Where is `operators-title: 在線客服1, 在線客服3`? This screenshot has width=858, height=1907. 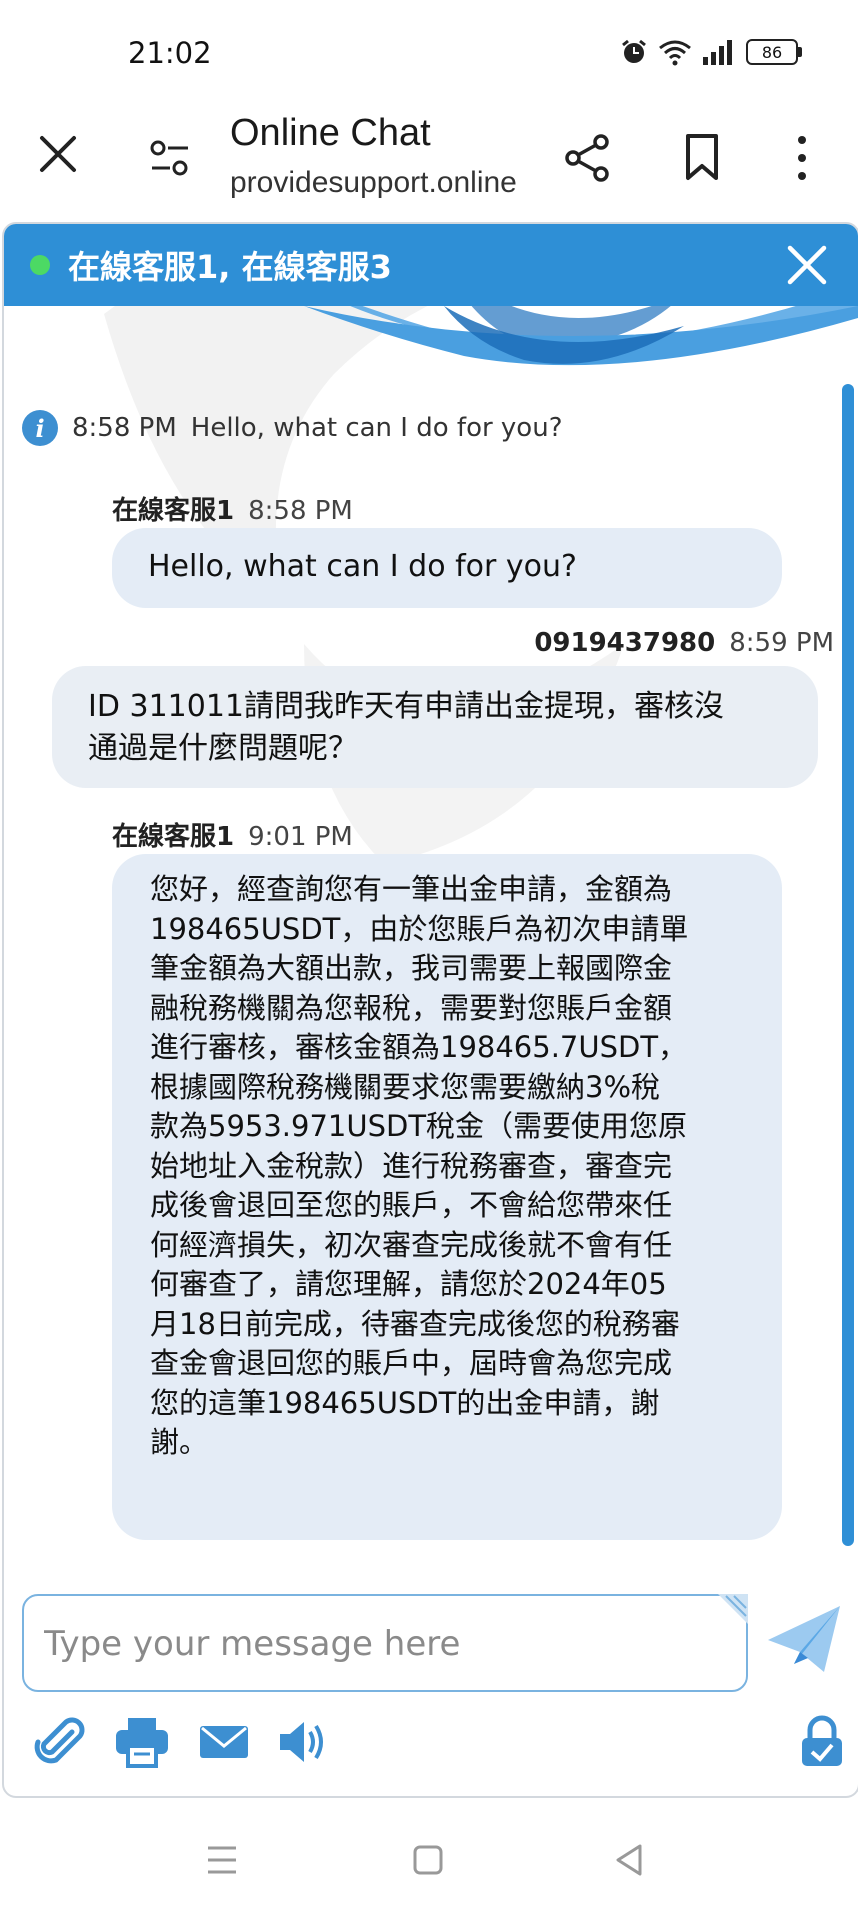 operators-title: 在線客服1, 在線客服3 is located at coordinates (230, 267).